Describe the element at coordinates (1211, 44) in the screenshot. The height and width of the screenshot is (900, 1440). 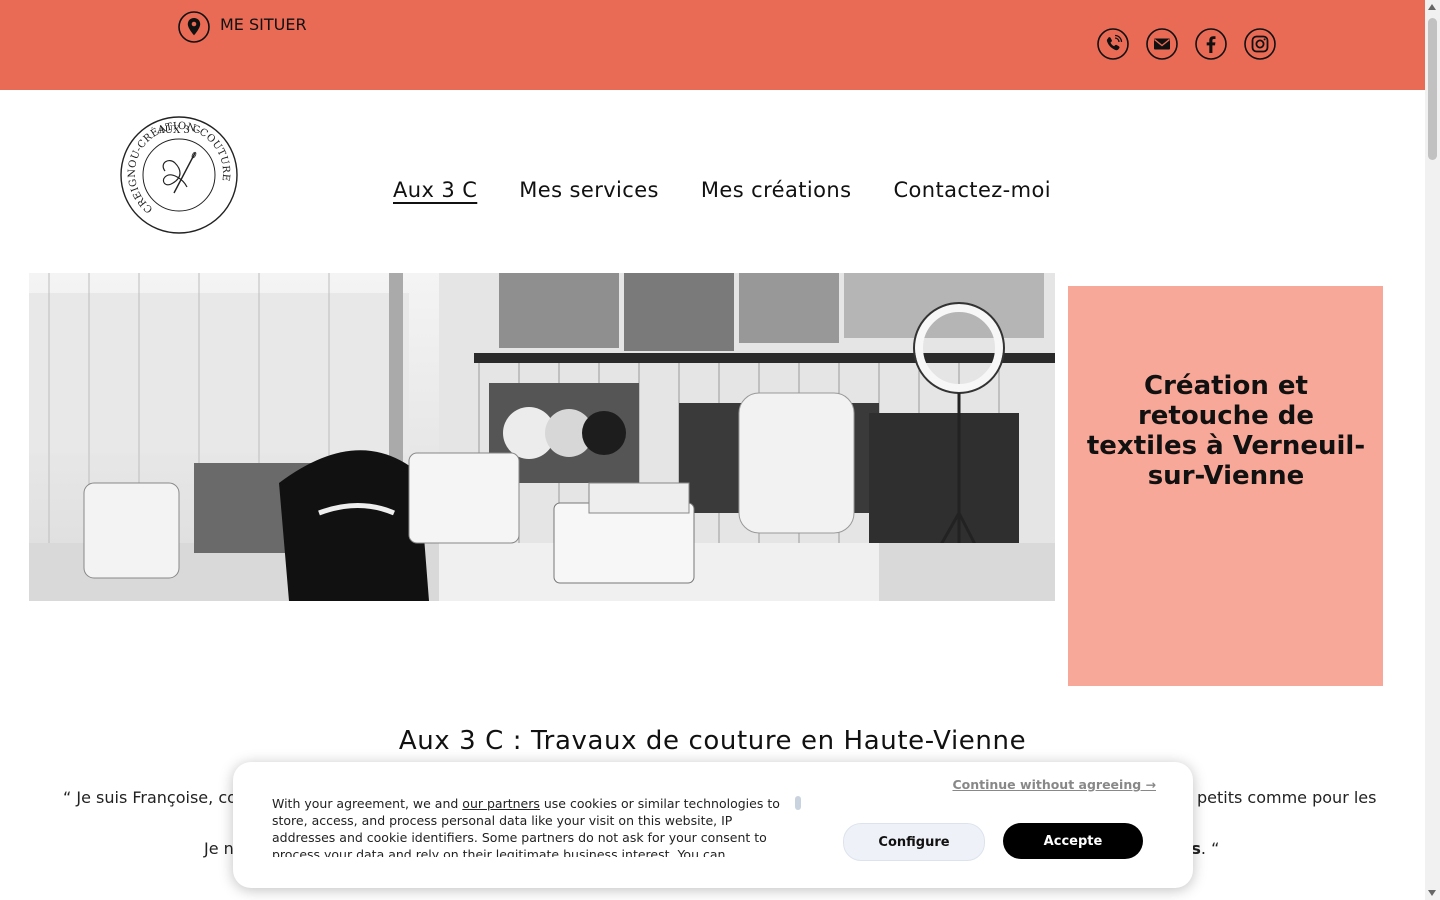
I see `facebook-icon` at that location.